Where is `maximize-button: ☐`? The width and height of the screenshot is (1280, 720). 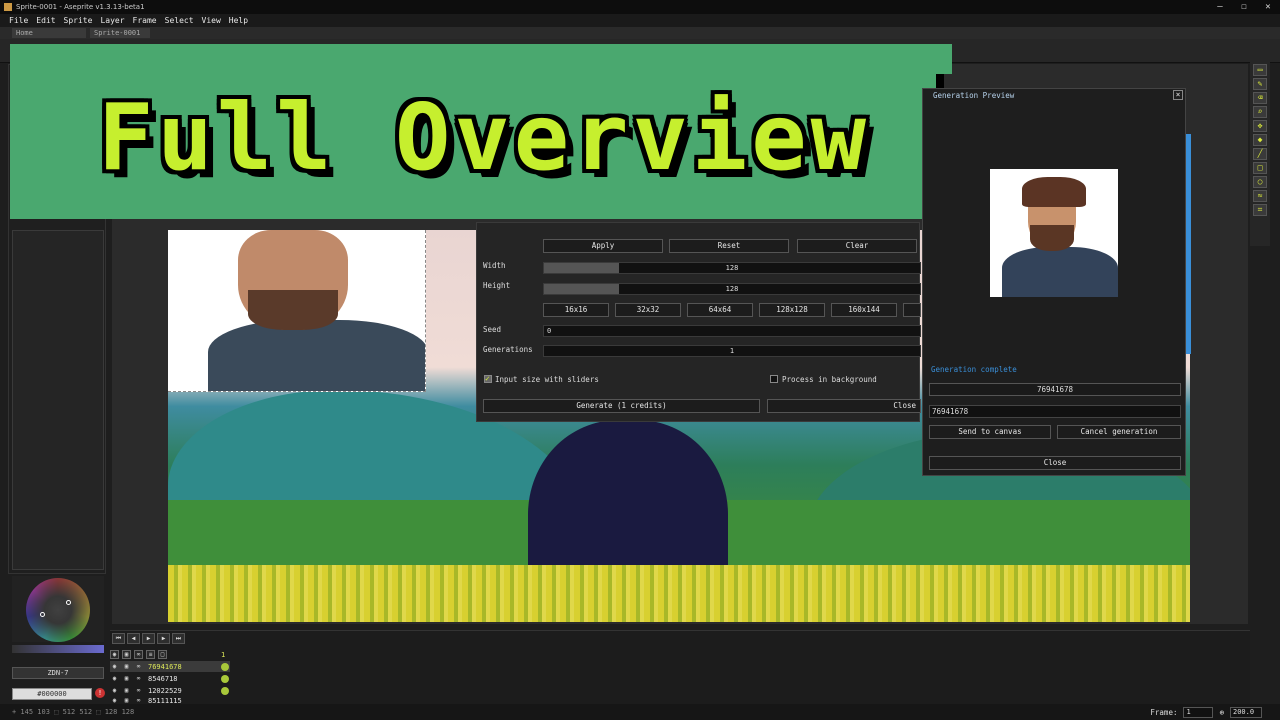 maximize-button: ☐ is located at coordinates (1244, 7).